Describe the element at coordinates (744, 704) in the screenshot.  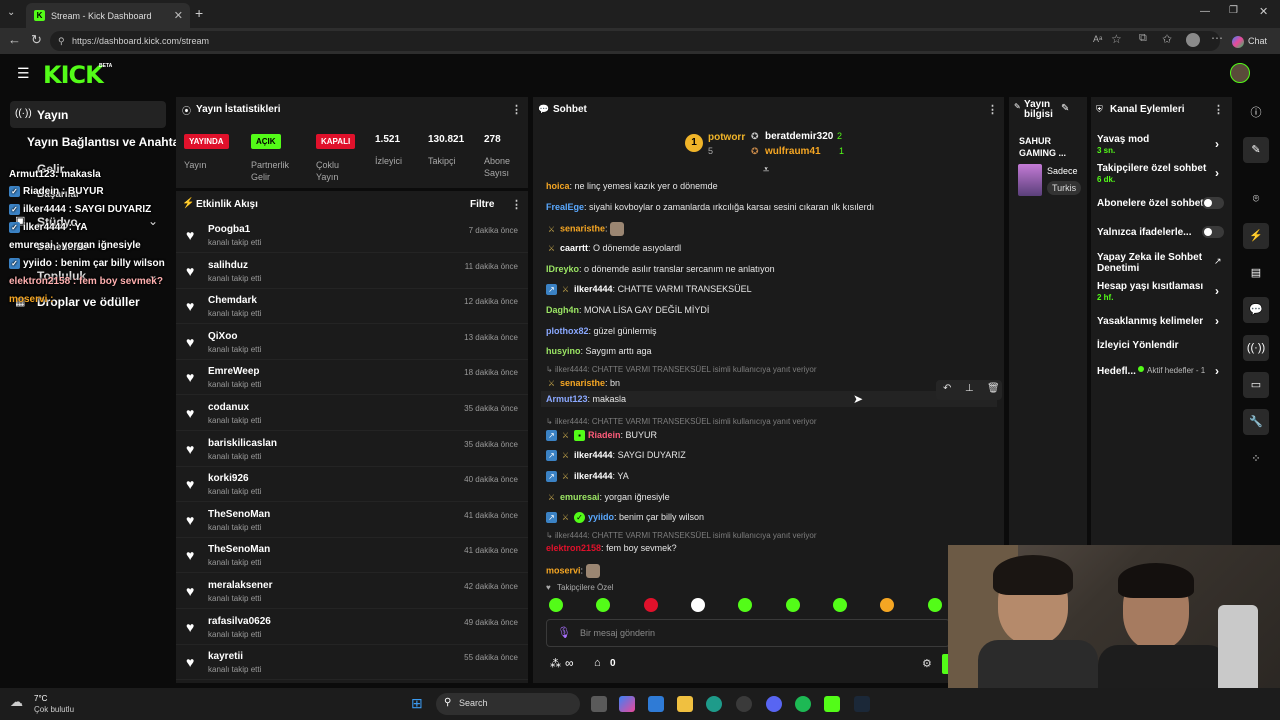
I see `clock-app-icon` at that location.